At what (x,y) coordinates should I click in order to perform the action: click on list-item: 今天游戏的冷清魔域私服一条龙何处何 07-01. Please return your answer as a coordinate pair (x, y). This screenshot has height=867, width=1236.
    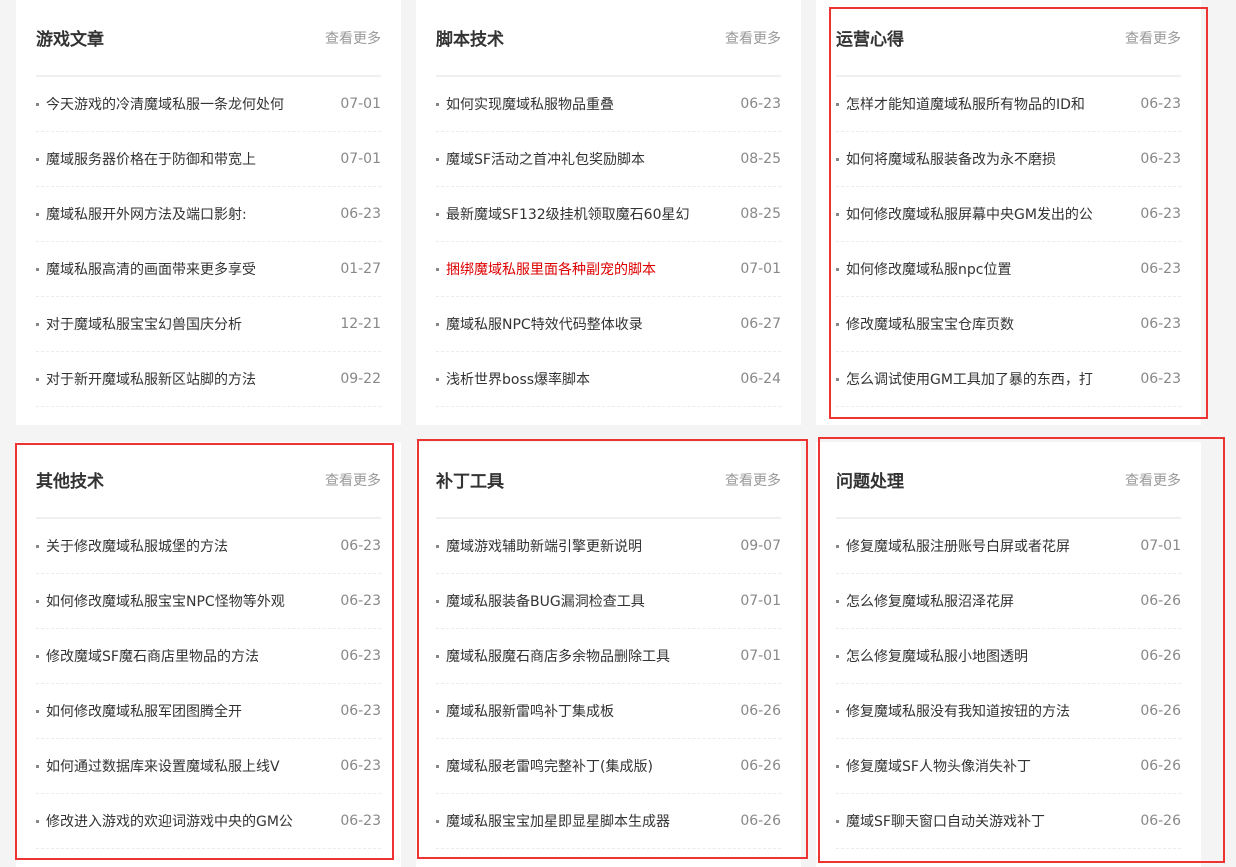
    Looking at the image, I should click on (208, 104).